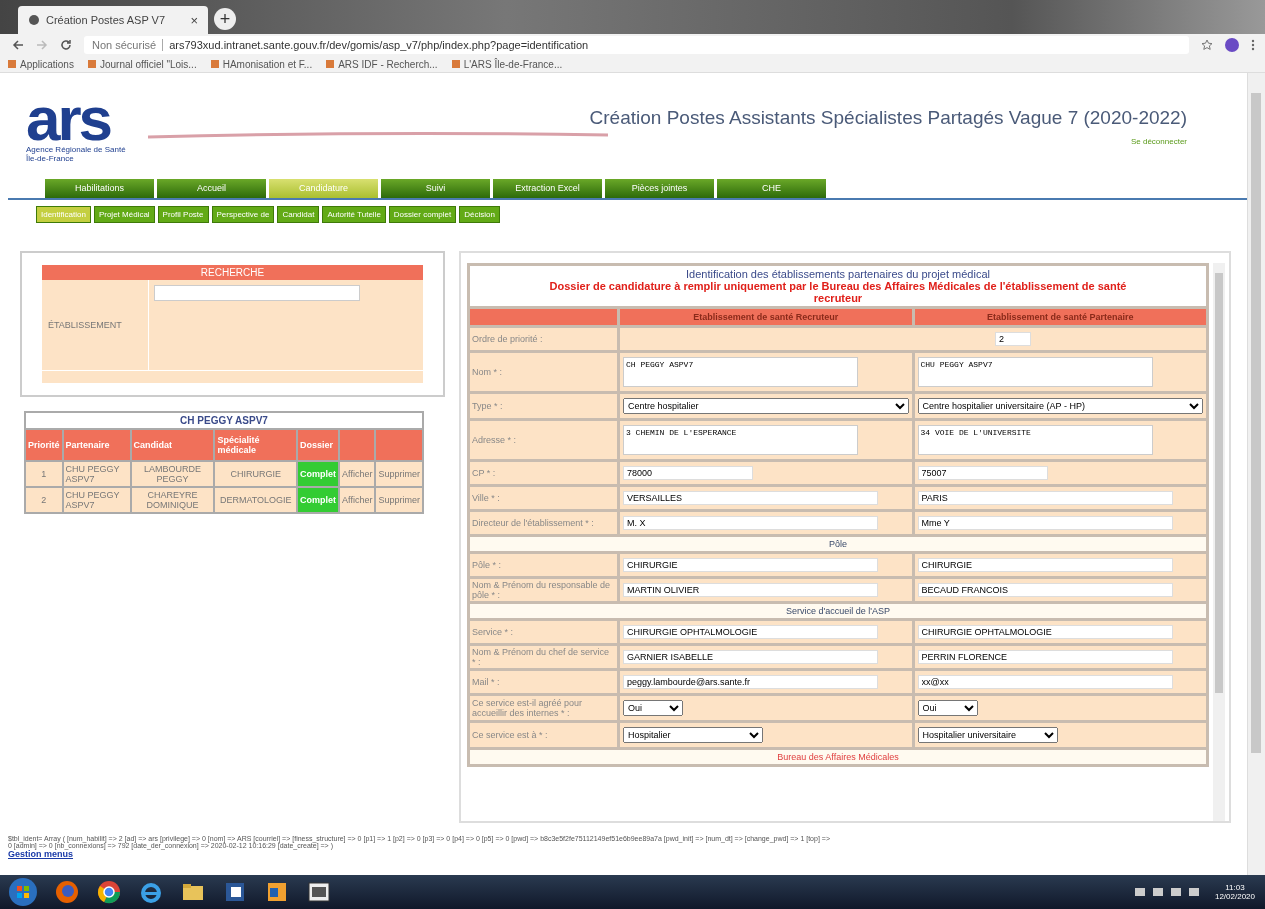 Image resolution: width=1265 pixels, height=909 pixels. Describe the element at coordinates (982, 473) in the screenshot. I see `text-field: 75007` at that location.